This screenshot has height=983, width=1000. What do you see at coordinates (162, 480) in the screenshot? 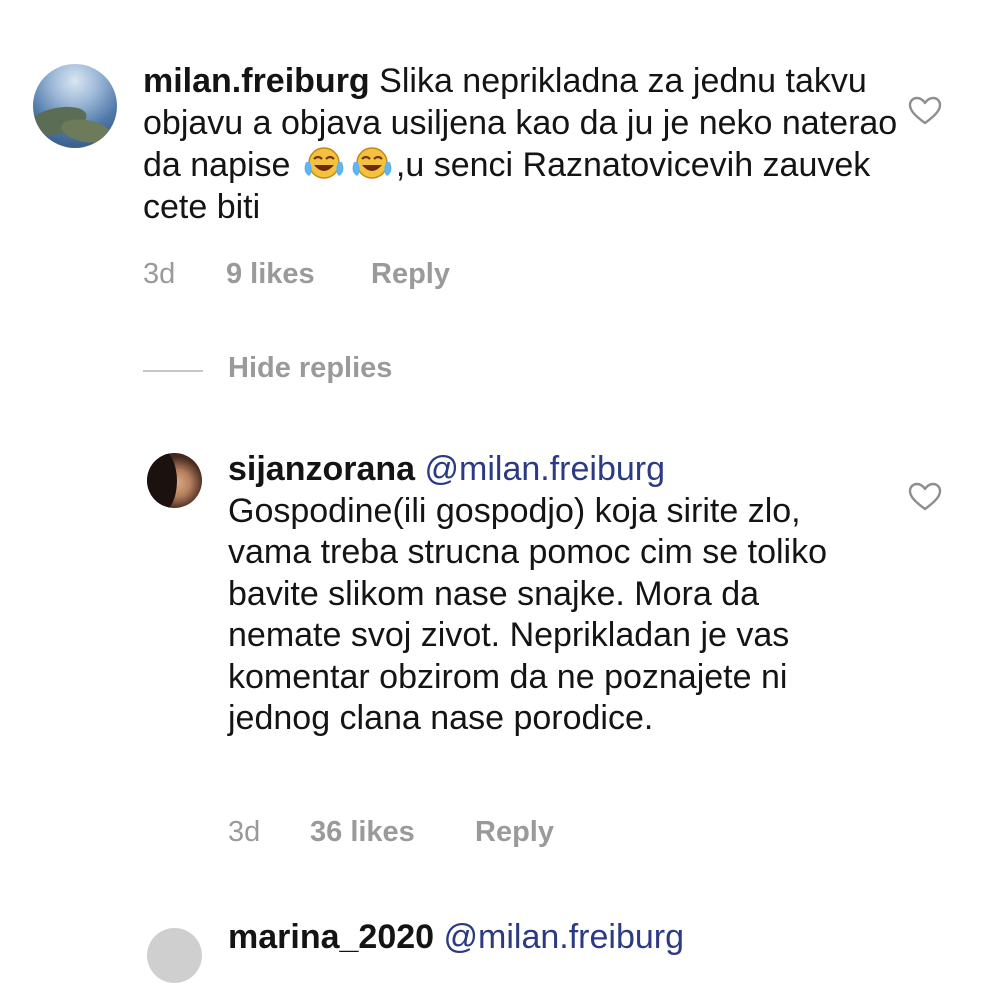
I see `avatar-photo-detail` at bounding box center [162, 480].